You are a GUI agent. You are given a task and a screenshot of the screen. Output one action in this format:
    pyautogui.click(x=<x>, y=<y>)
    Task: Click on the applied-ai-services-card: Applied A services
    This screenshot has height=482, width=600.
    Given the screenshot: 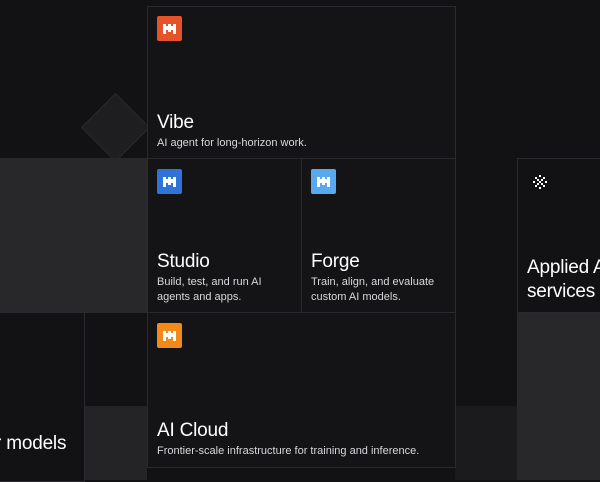 What is the action you would take?
    pyautogui.click(x=558, y=235)
    